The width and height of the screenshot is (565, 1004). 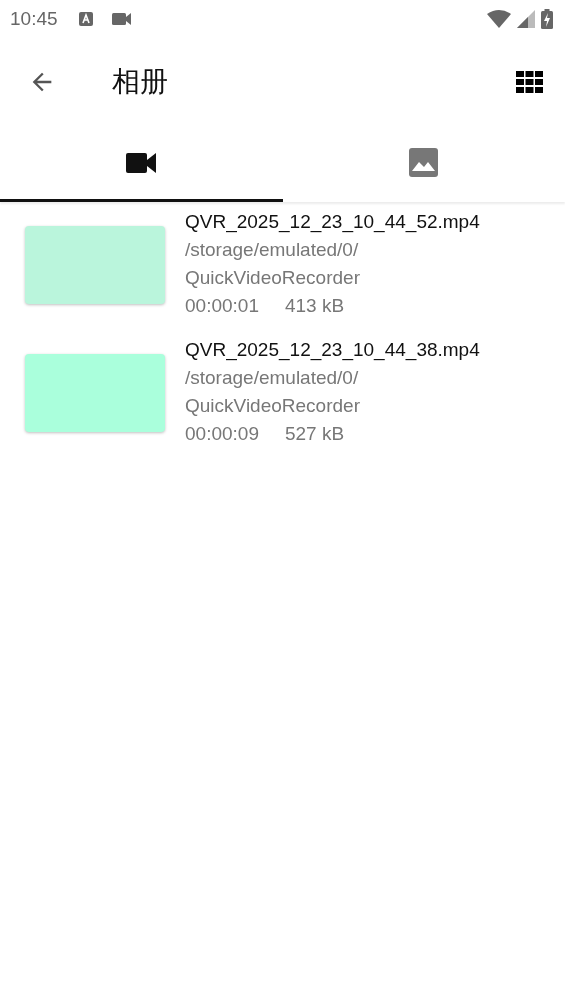 I want to click on grid-view-button, so click(x=529, y=82).